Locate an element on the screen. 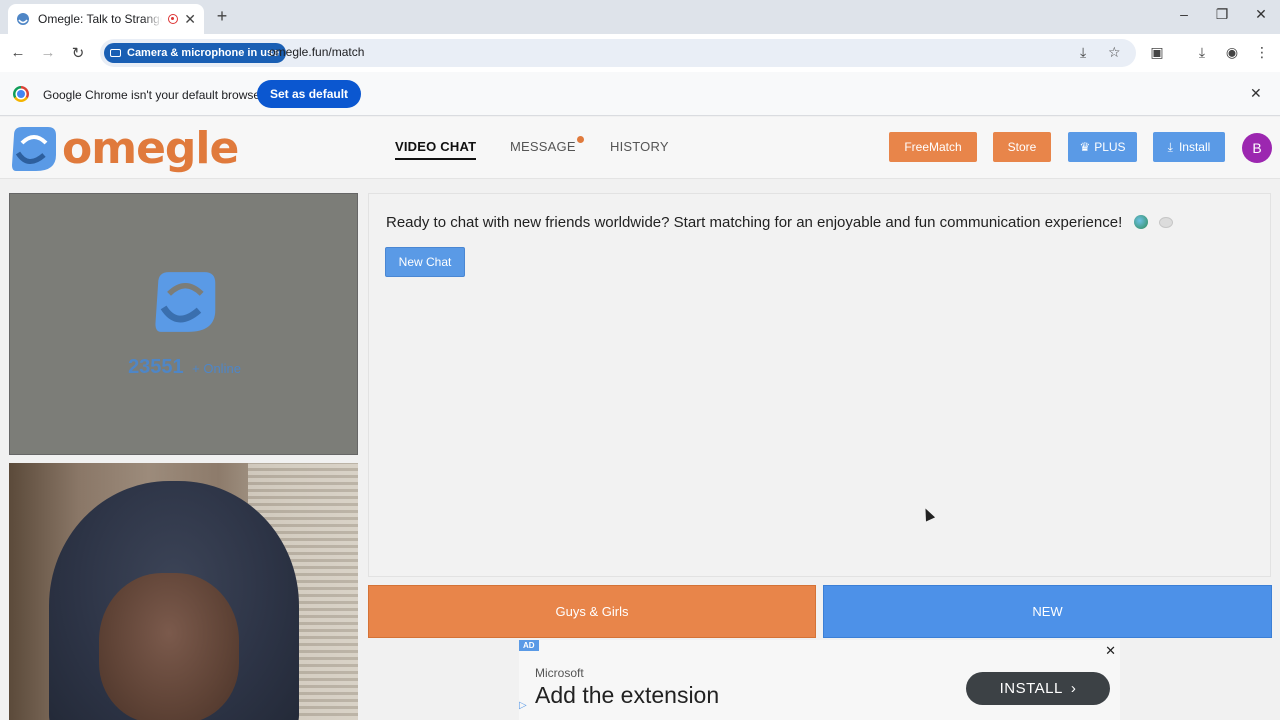 This screenshot has height=720, width=1280. menu-icon: ⋮ is located at coordinates (1262, 52).